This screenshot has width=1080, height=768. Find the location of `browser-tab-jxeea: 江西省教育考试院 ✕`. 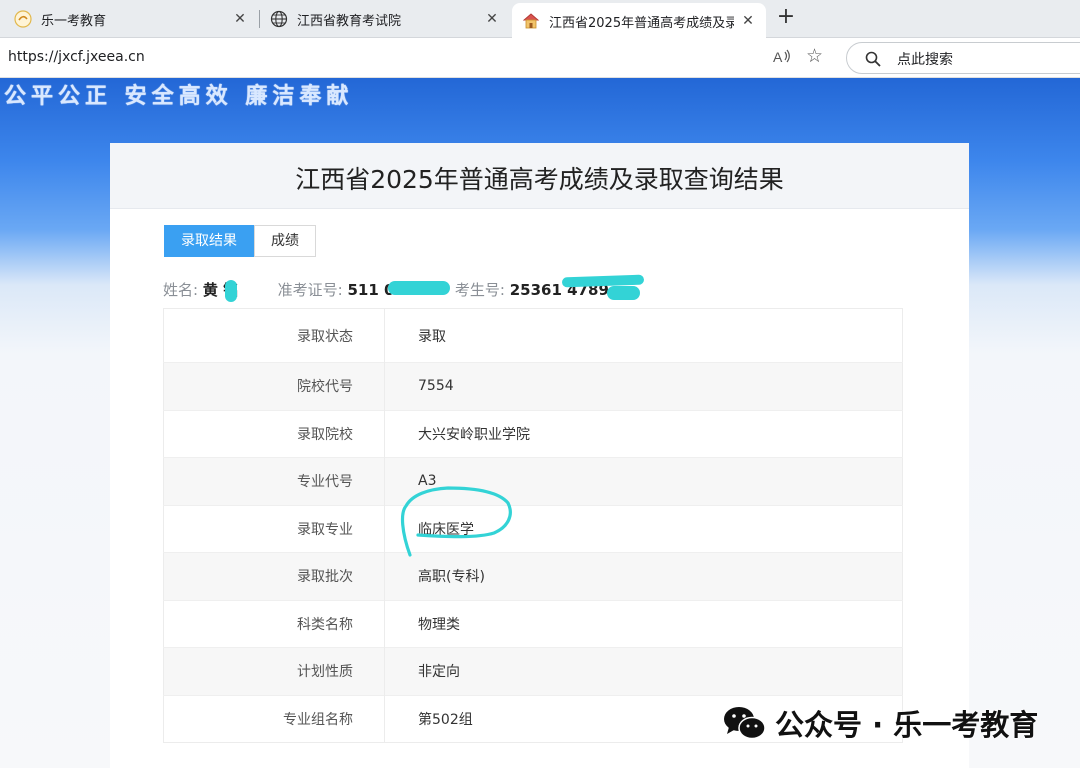

browser-tab-jxeea: 江西省教育考试院 ✕ is located at coordinates (385, 19).